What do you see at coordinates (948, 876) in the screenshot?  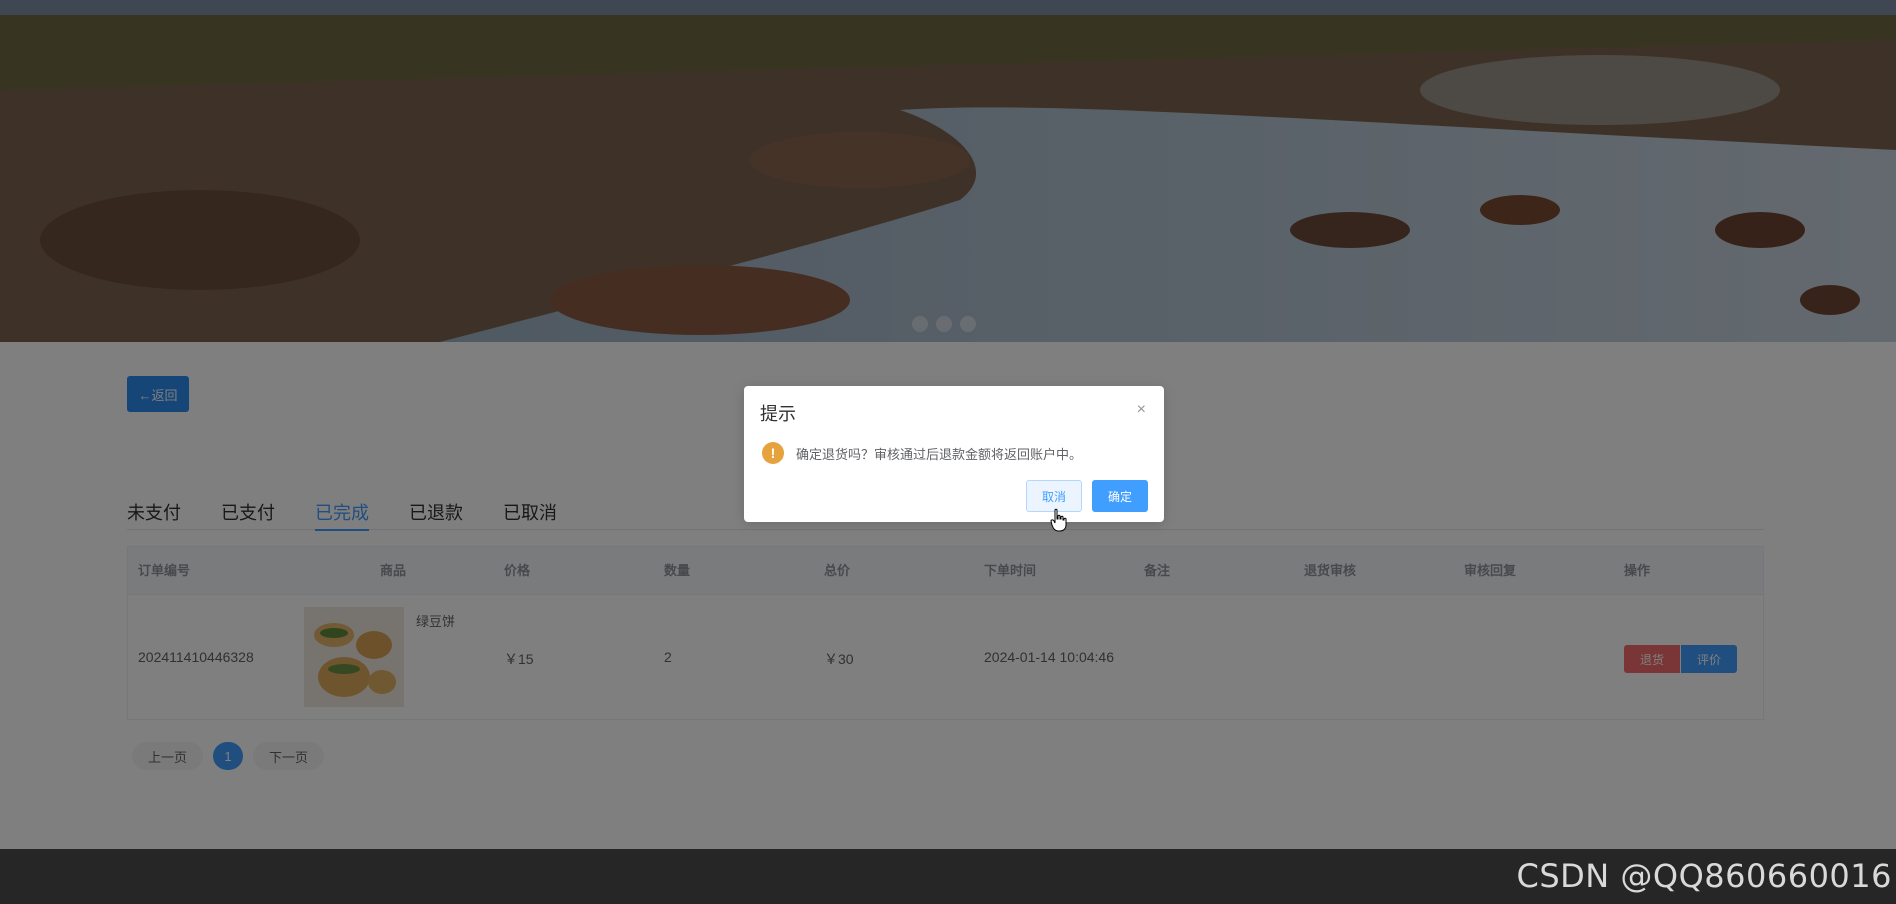 I see `footer-bar: CSDN @QQ860660016` at bounding box center [948, 876].